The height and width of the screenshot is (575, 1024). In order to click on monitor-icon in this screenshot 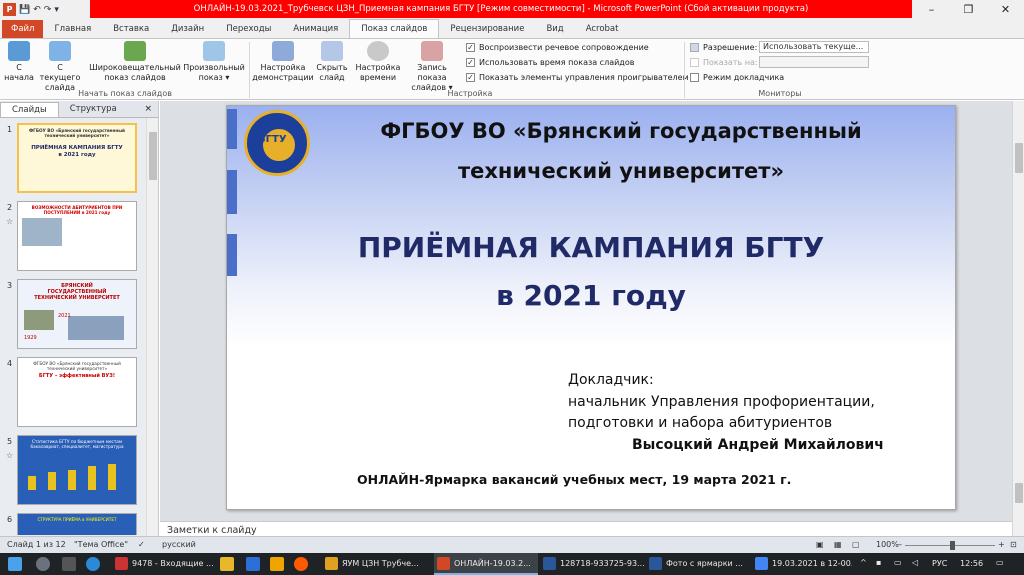, I will do `click(694, 62)`.